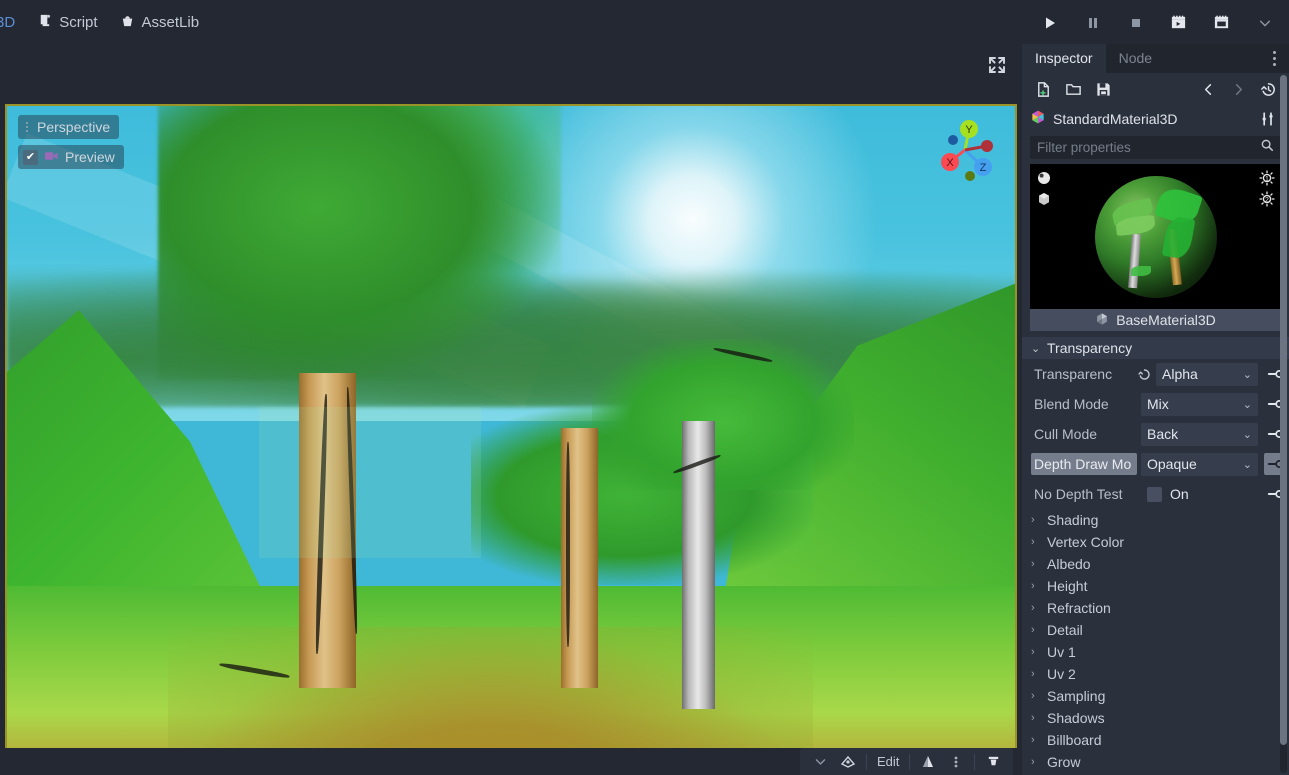 The width and height of the screenshot is (1289, 775). What do you see at coordinates (1264, 22) in the screenshot?
I see `more-button` at bounding box center [1264, 22].